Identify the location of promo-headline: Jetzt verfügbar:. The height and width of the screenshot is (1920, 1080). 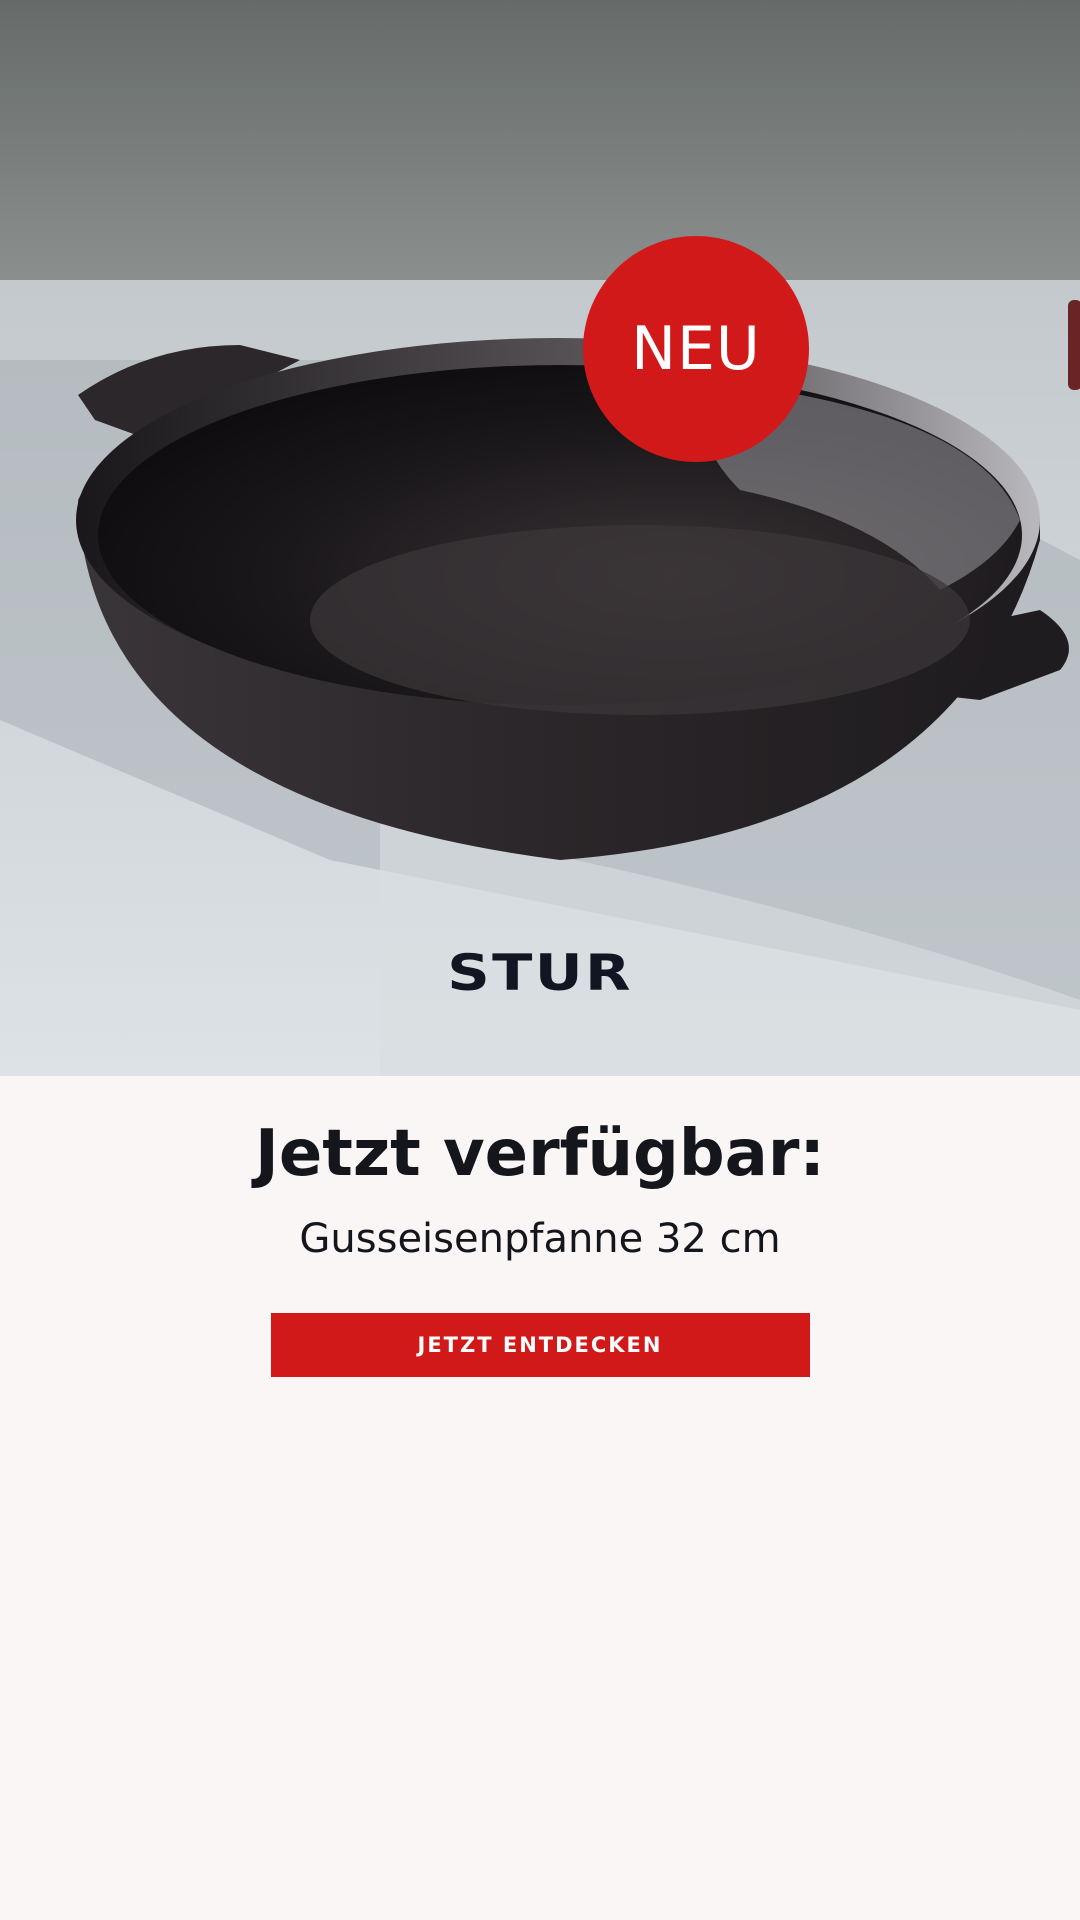
(540, 1154).